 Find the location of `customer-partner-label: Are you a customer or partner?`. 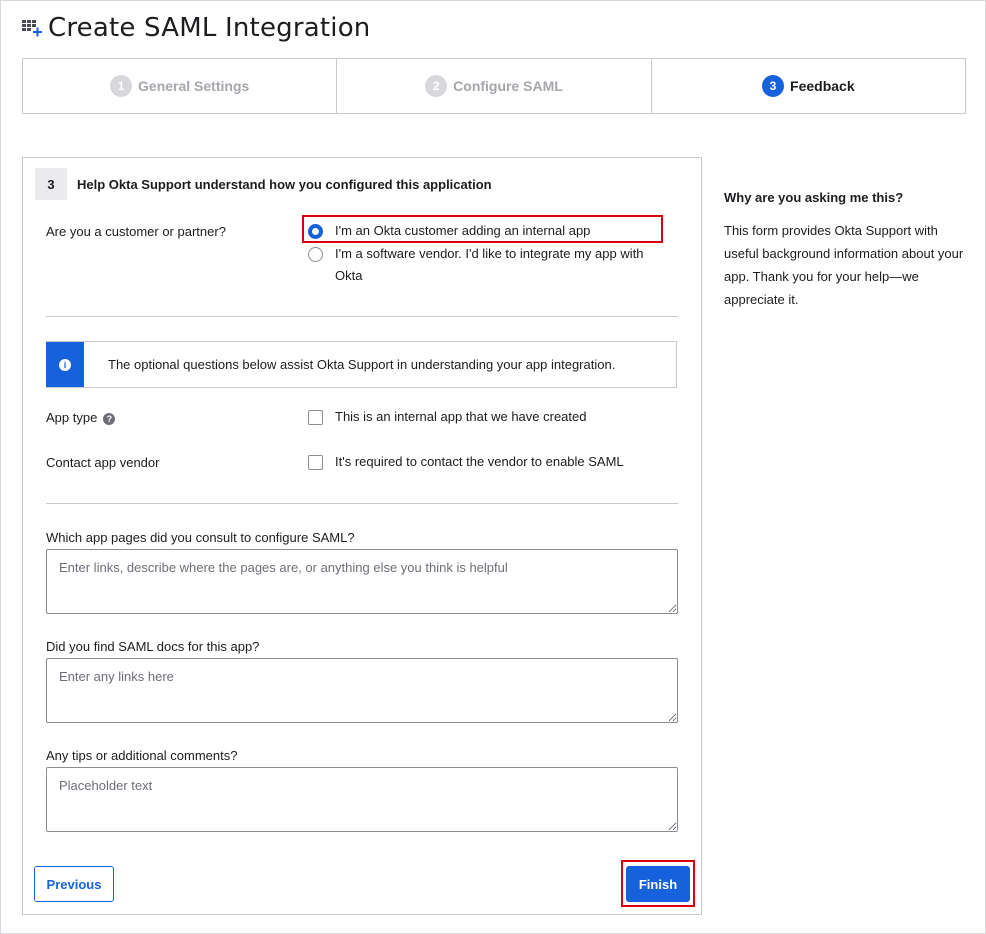

customer-partner-label: Are you a customer or partner? is located at coordinates (136, 231).